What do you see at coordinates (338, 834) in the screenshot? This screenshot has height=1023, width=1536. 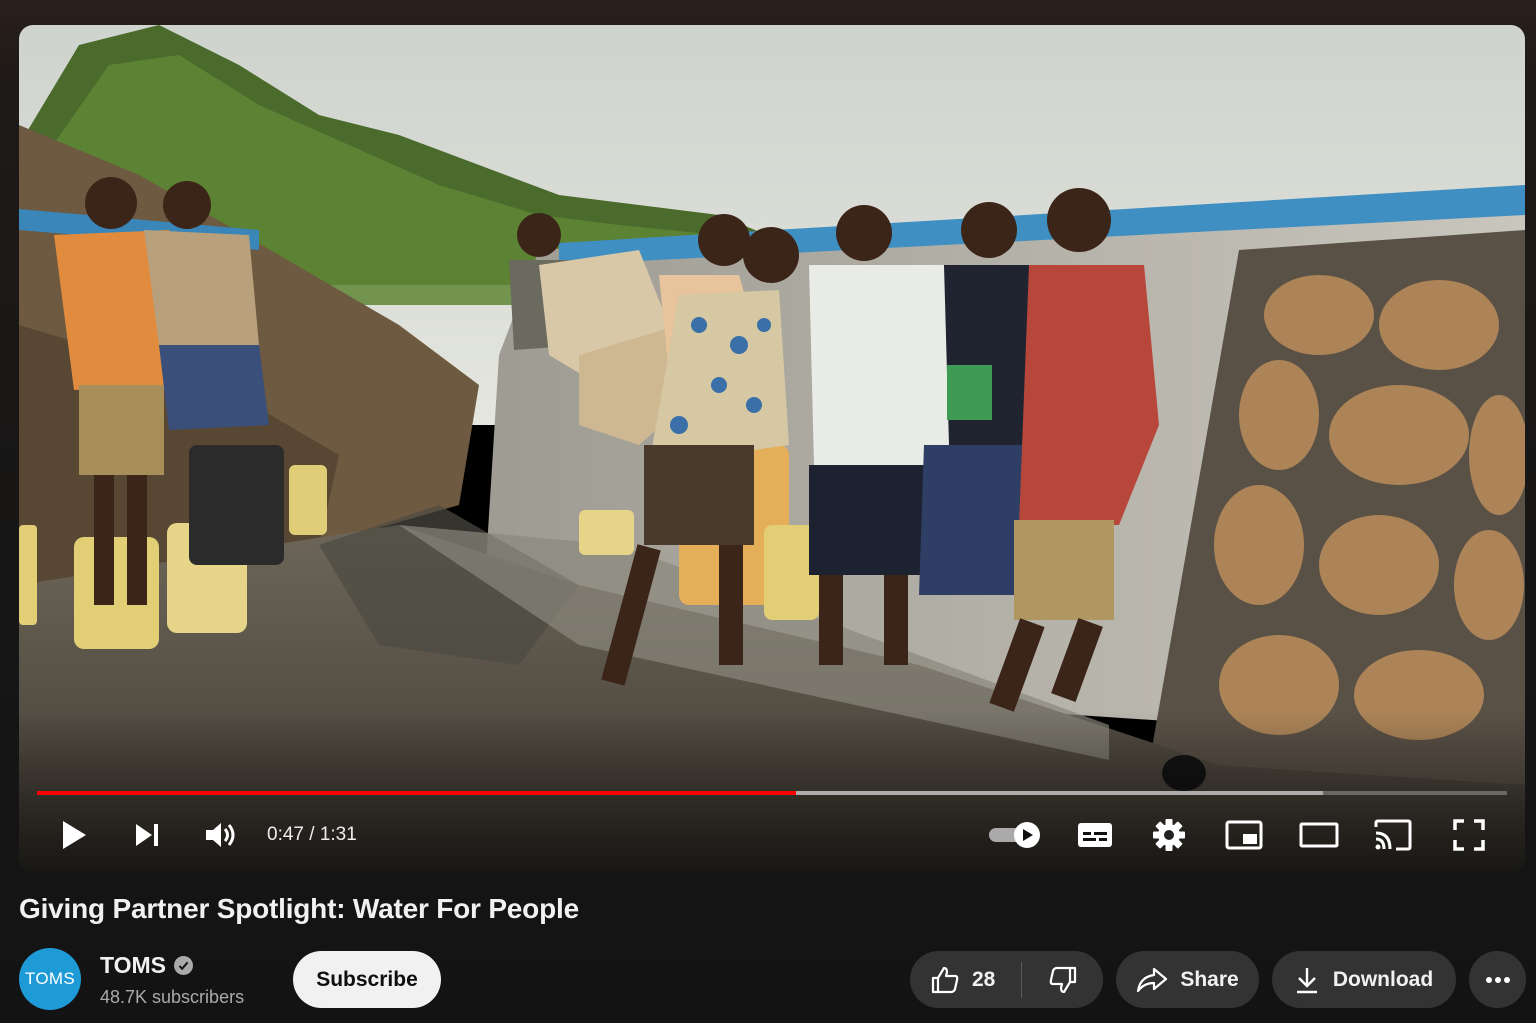 I see `duration: 1:31` at bounding box center [338, 834].